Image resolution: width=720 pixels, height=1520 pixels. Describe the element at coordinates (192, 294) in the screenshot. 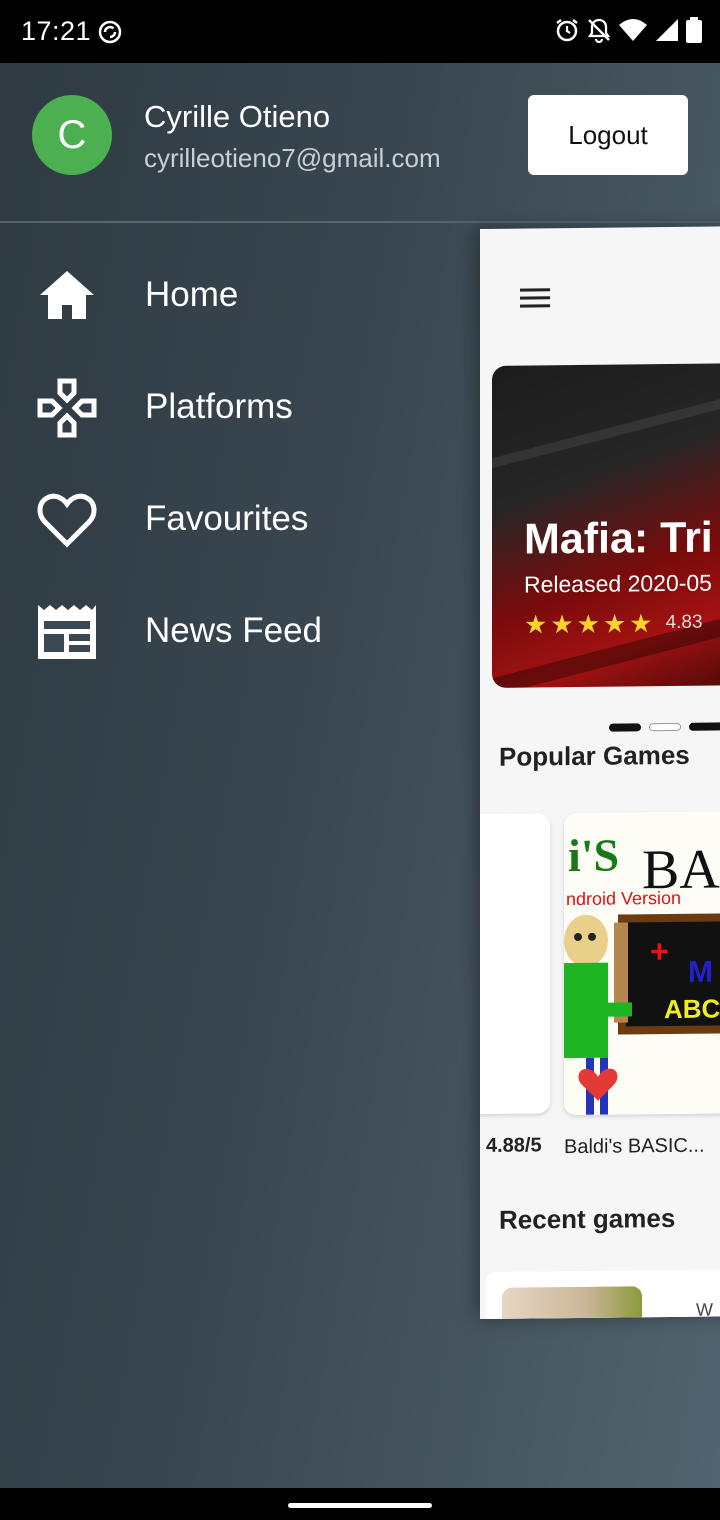

I see `nav-label-home: Home` at that location.